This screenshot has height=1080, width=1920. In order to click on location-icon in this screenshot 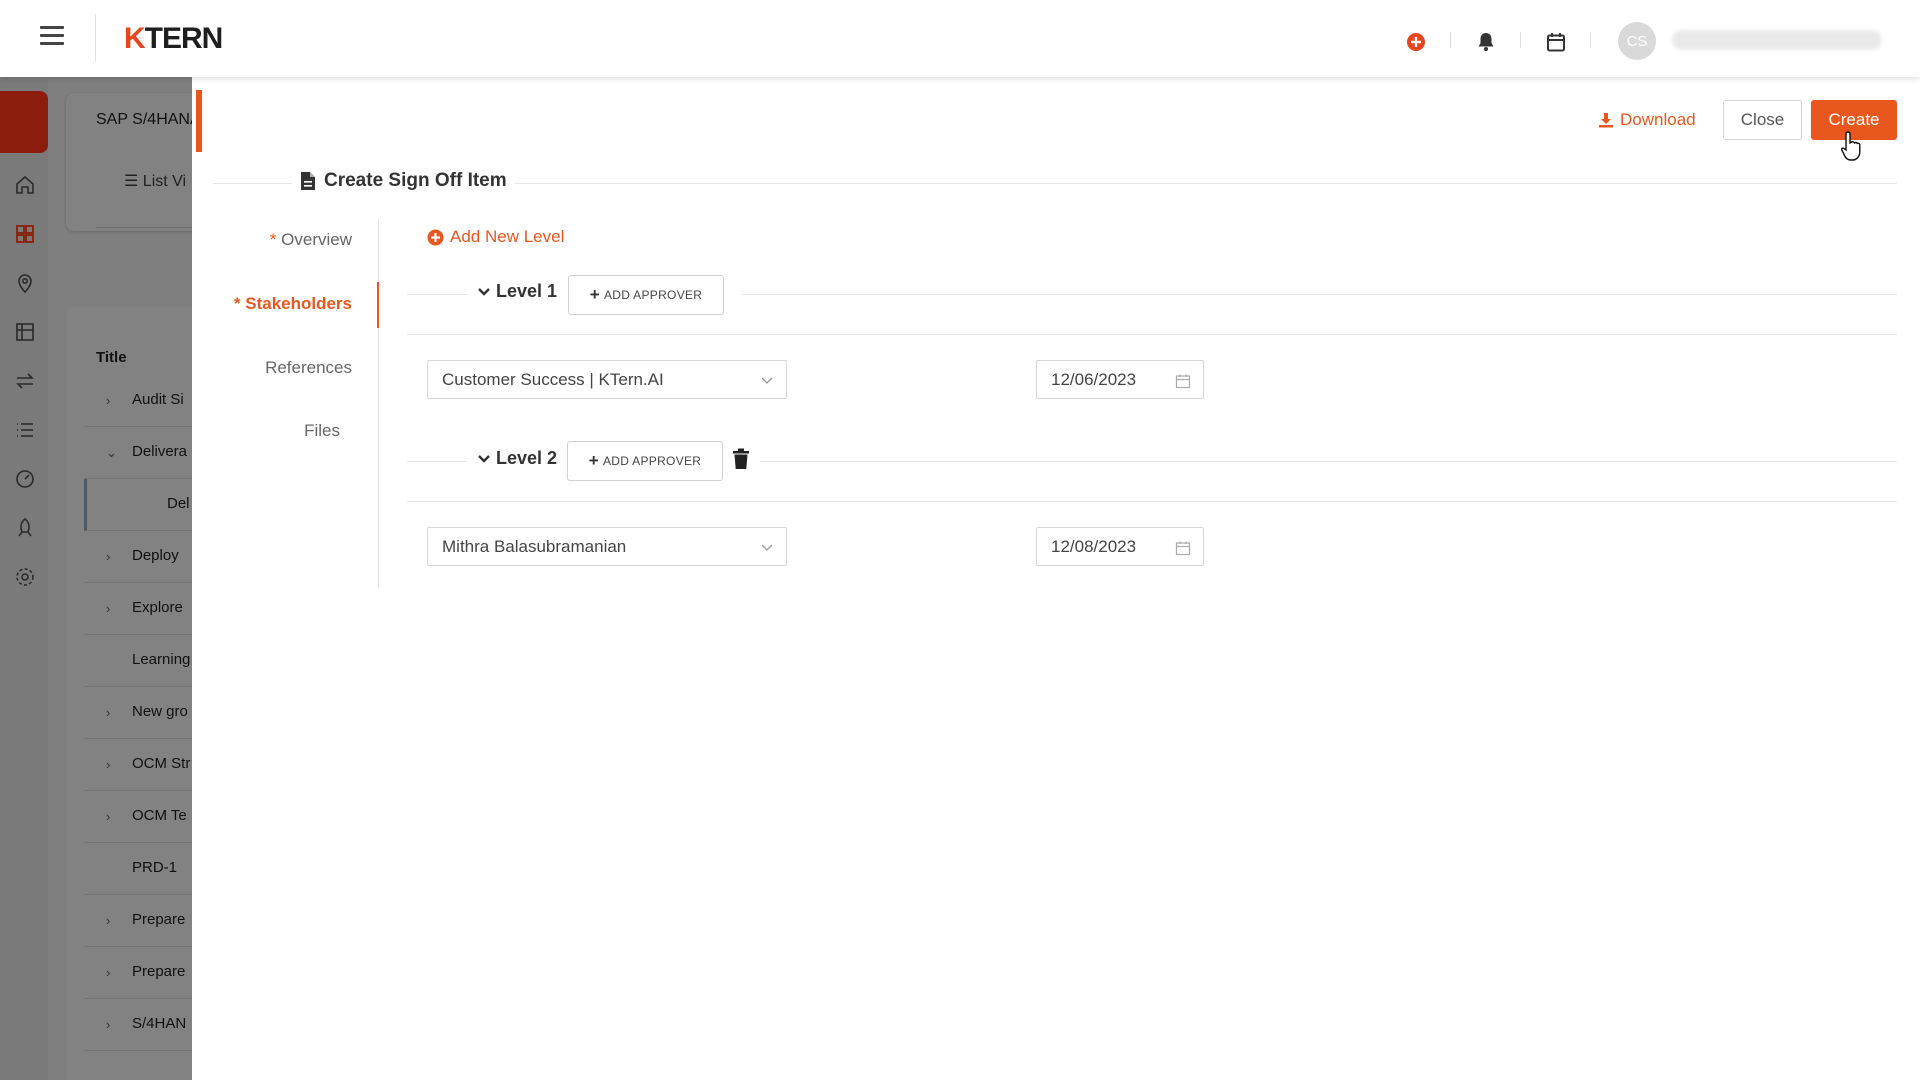, I will do `click(25, 283)`.